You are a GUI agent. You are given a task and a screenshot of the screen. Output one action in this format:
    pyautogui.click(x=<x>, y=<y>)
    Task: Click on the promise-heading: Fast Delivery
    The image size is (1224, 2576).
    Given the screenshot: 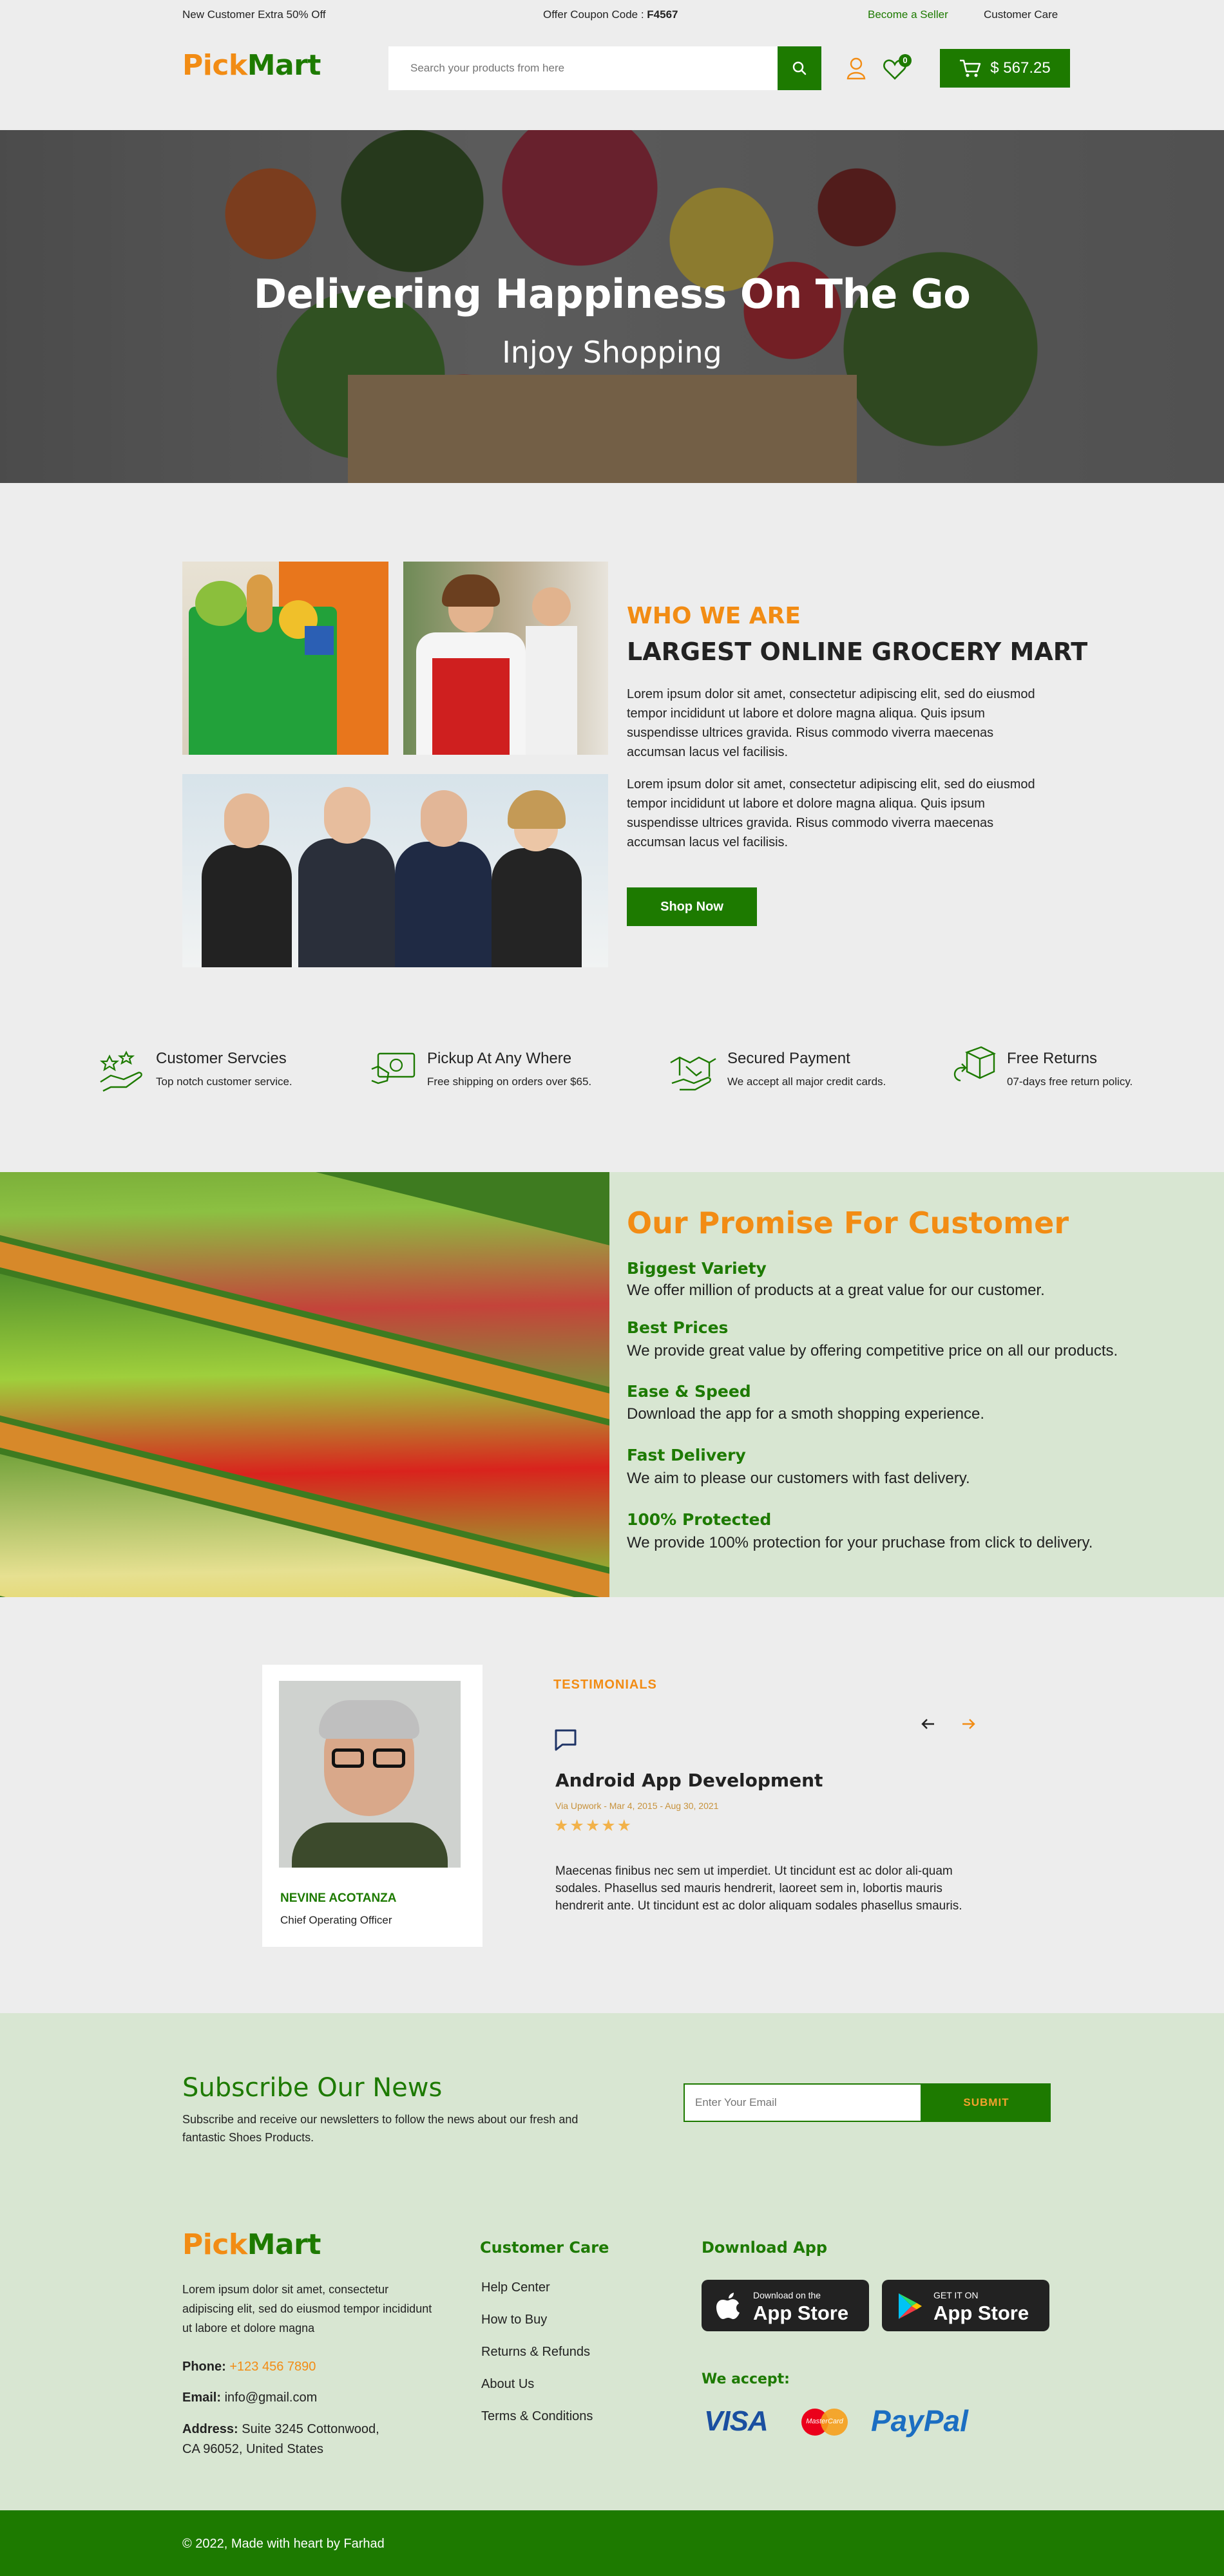 What is the action you would take?
    pyautogui.click(x=686, y=1455)
    